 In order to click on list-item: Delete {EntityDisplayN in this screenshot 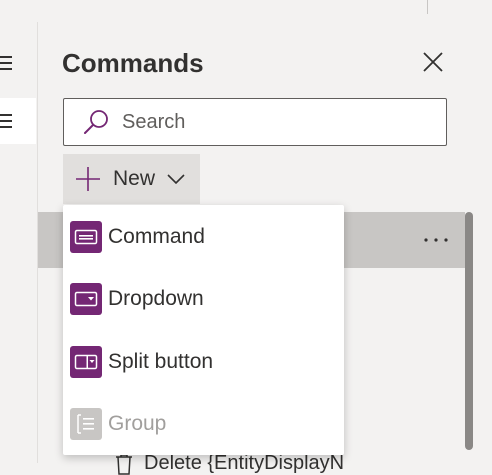, I will do `click(229, 463)`.